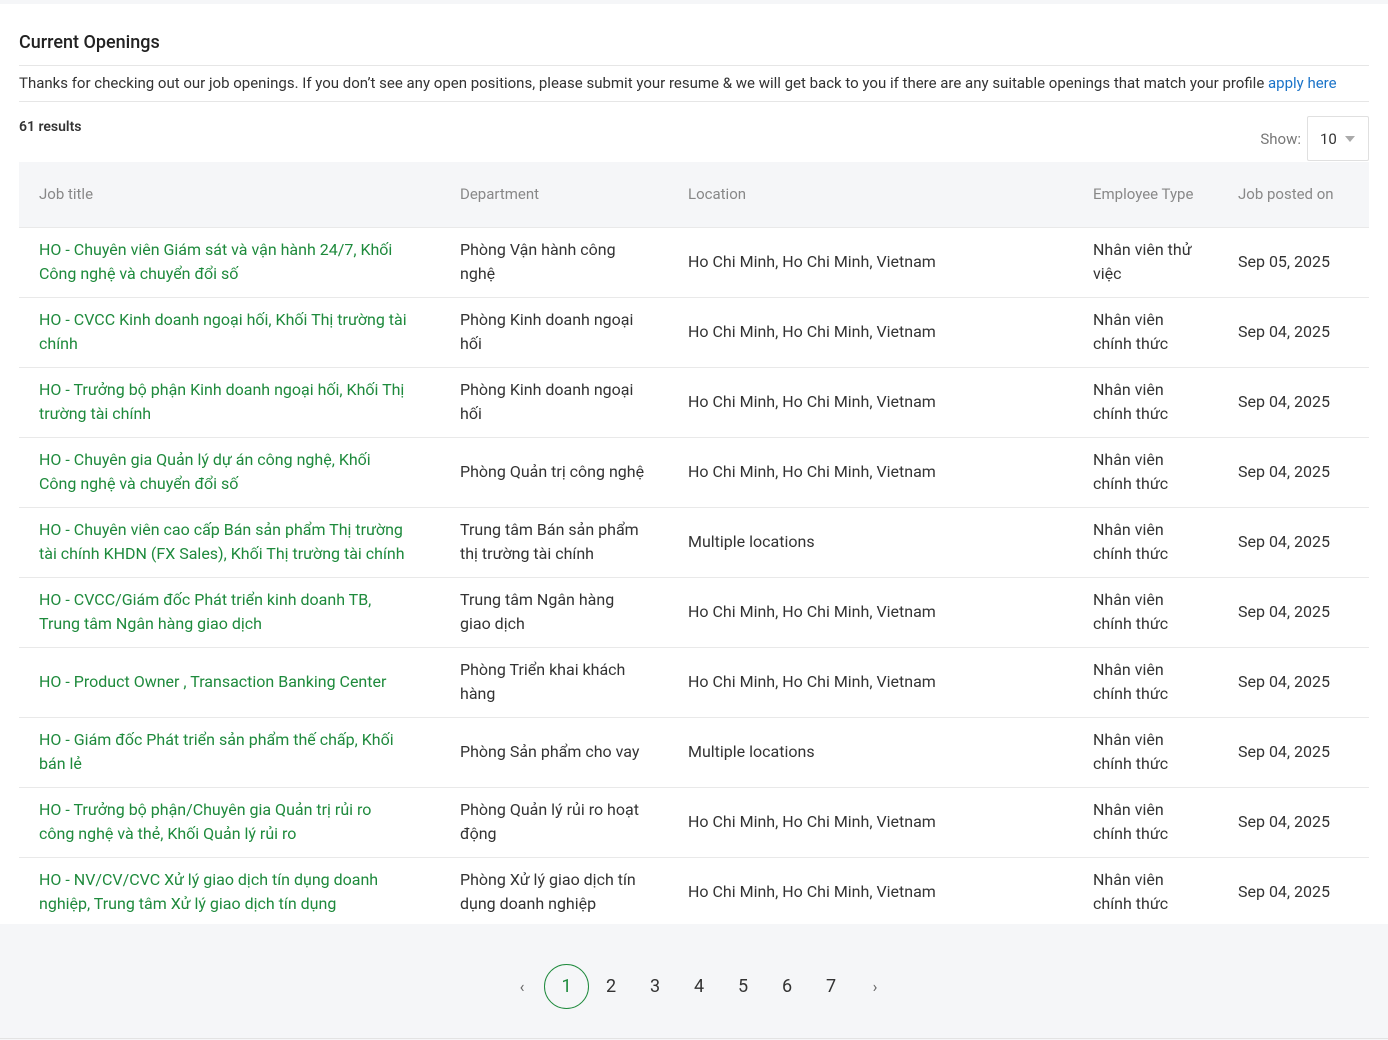  I want to click on show-label: Show:, so click(1280, 138).